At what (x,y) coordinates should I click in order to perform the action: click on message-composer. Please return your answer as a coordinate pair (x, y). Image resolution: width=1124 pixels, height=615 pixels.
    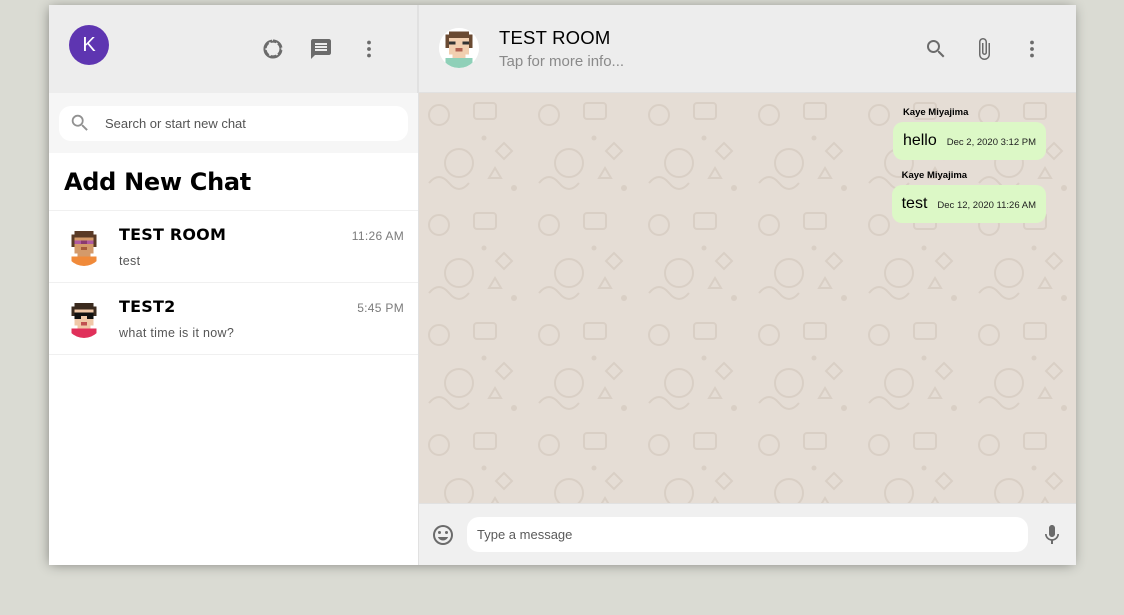
    Looking at the image, I should click on (747, 534).